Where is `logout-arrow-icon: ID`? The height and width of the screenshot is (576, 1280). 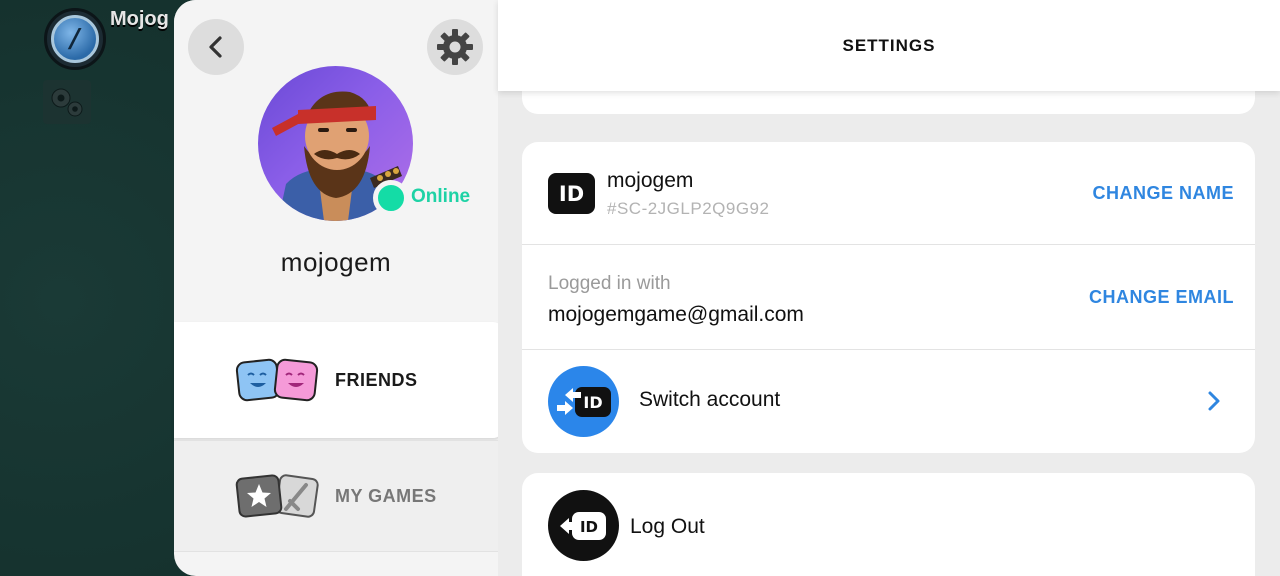 logout-arrow-icon: ID is located at coordinates (582, 525).